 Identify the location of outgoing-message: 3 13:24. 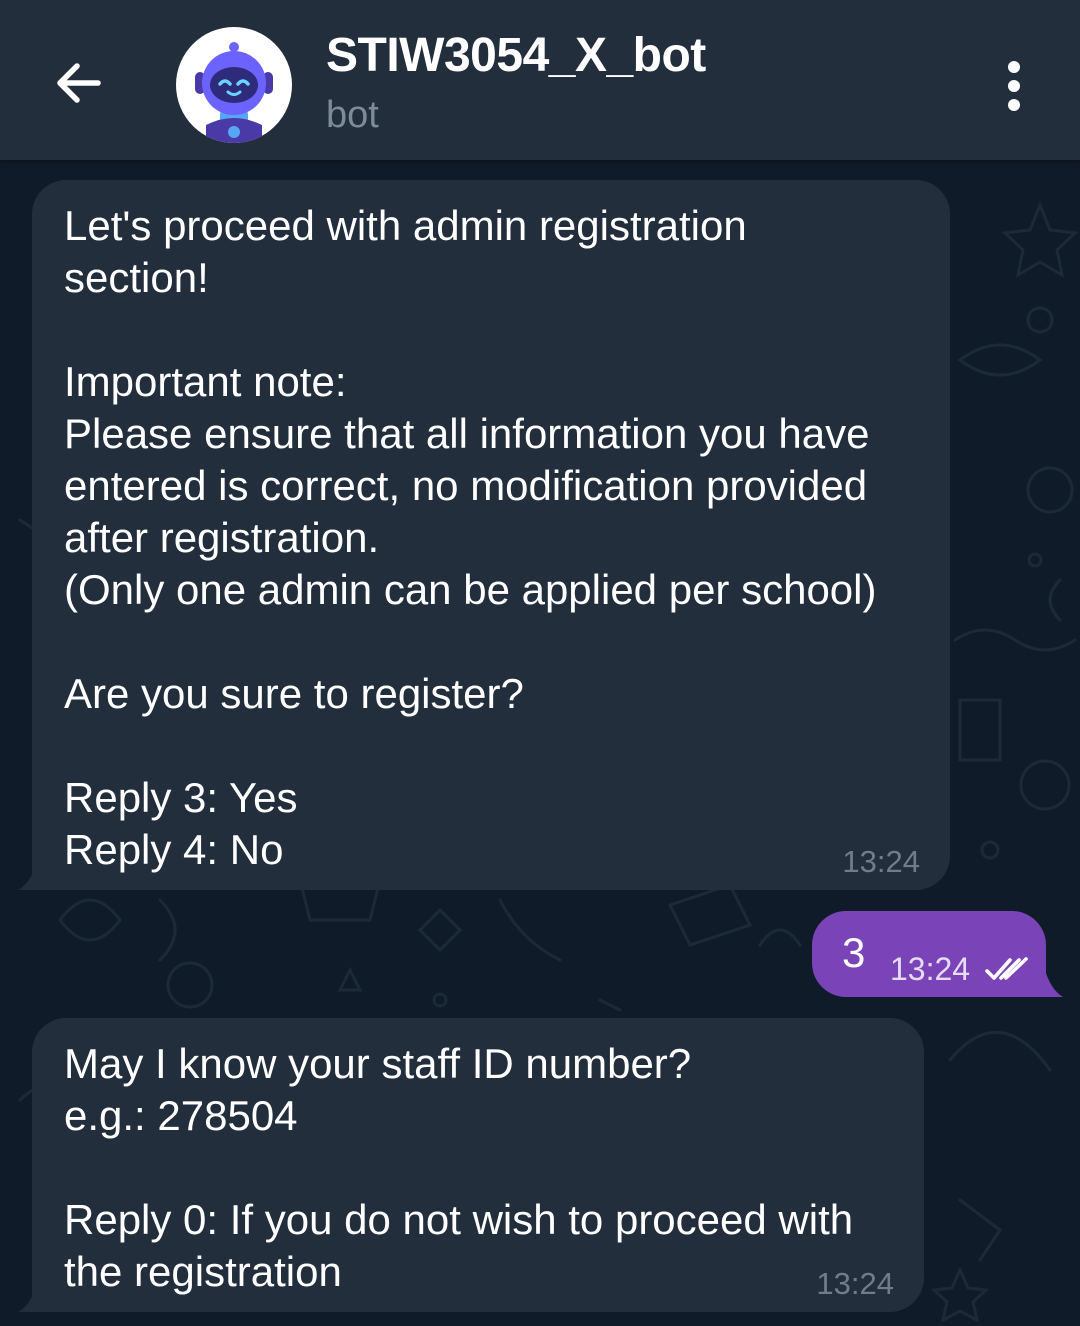
(929, 954).